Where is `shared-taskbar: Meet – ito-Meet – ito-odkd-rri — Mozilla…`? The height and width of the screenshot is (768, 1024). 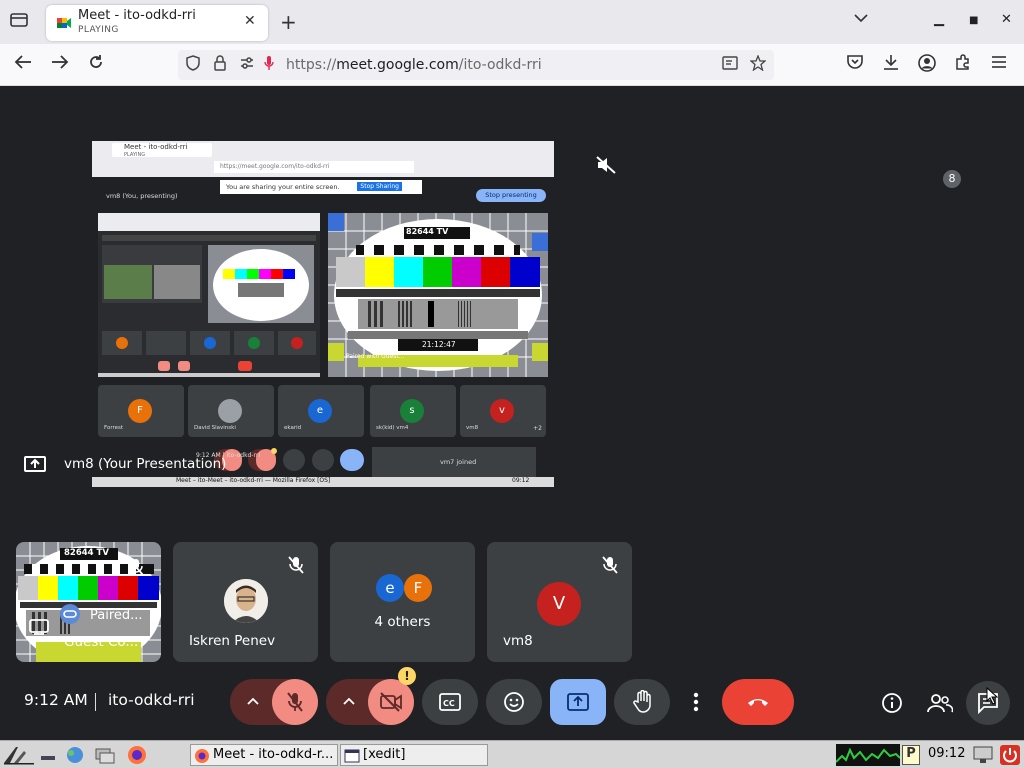
shared-taskbar: Meet – ito-Meet – ito-odkd-rri — Mozilla… is located at coordinates (323, 482).